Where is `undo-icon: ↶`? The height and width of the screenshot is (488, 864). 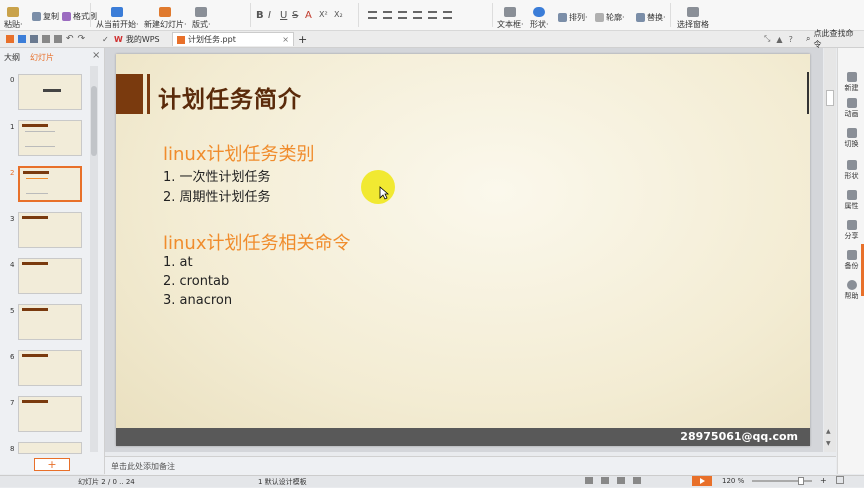
undo-icon: ↶ is located at coordinates (70, 39).